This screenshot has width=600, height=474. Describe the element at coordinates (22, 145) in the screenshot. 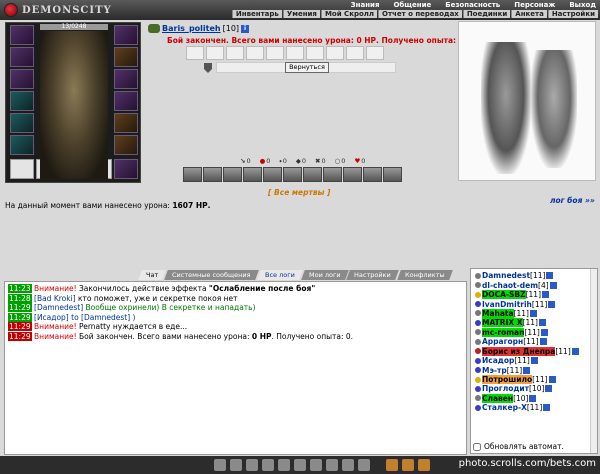

I see `gloves-slot` at that location.